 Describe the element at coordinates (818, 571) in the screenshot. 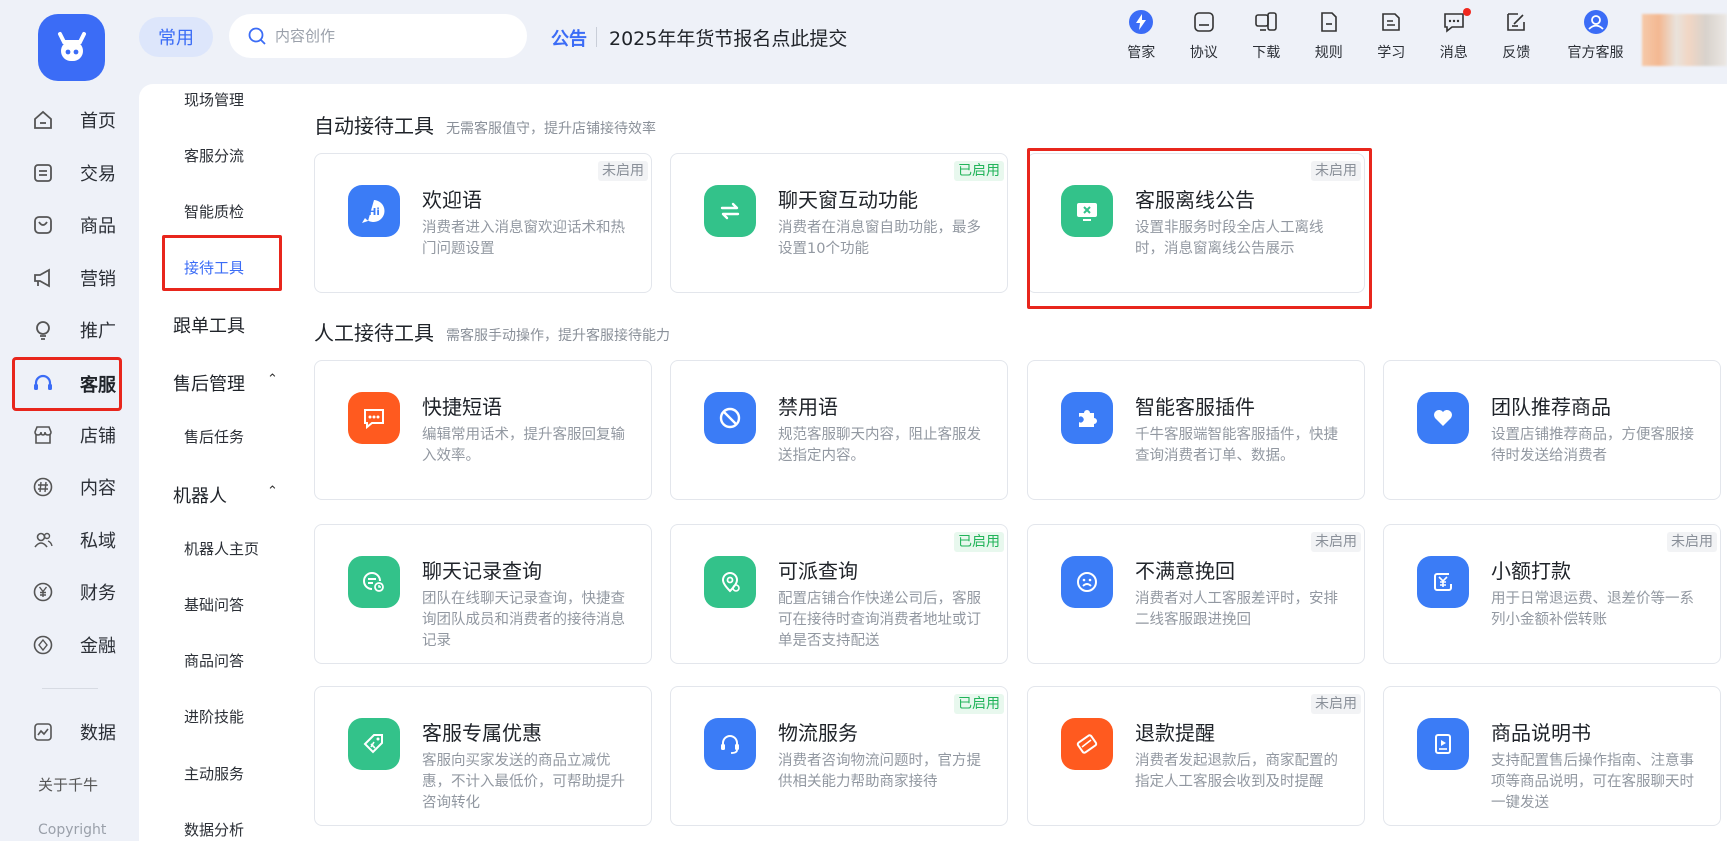

I see `card-title: 可派查询` at that location.